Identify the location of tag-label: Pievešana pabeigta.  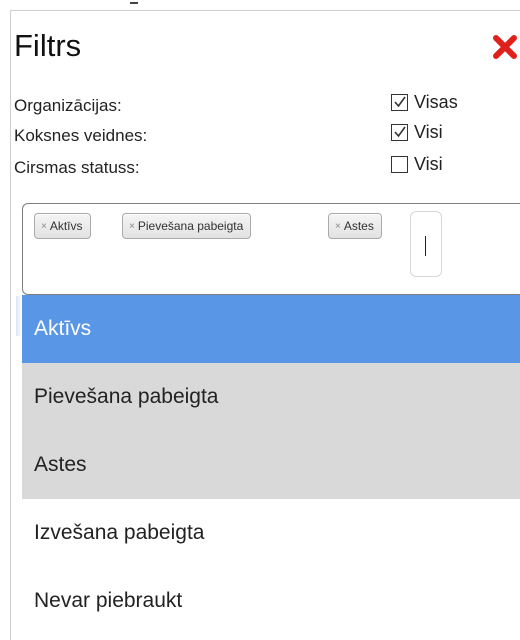
(190, 226).